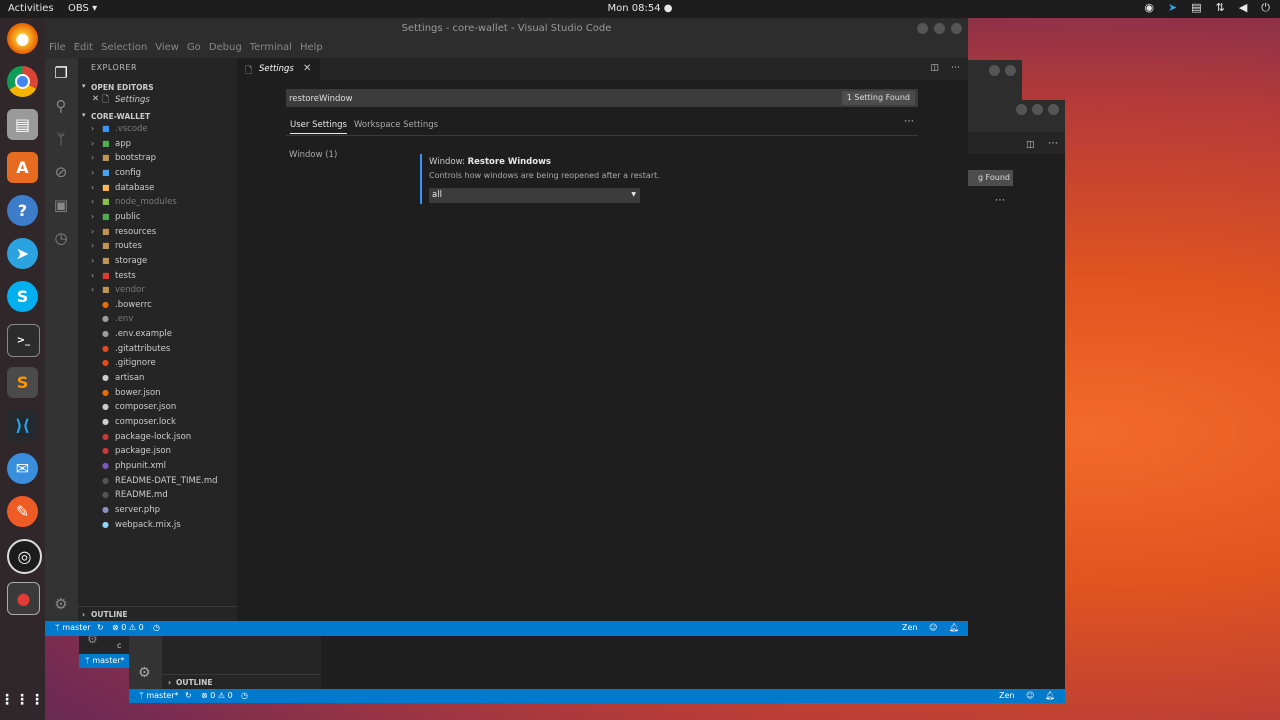 The image size is (1280, 720). What do you see at coordinates (22, 425) in the screenshot?
I see `vscode-icon: ⟩⟨` at bounding box center [22, 425].